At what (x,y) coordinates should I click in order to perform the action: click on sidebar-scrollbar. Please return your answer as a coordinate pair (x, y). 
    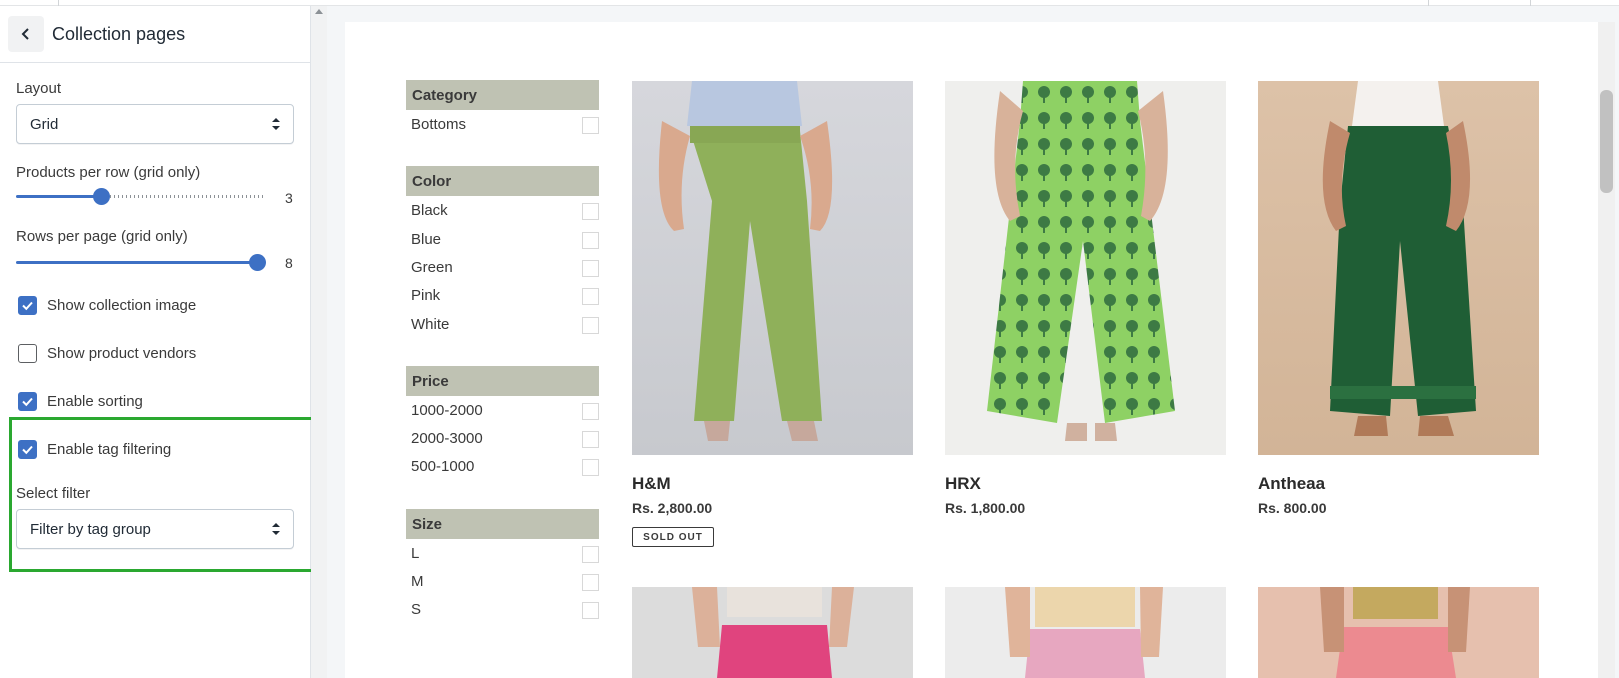
    Looking at the image, I should click on (319, 342).